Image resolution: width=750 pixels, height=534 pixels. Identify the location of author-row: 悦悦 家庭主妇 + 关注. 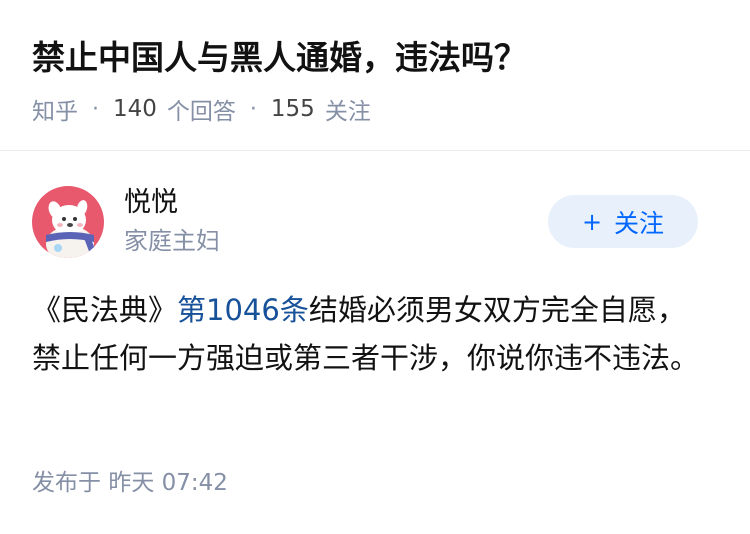
(365, 224).